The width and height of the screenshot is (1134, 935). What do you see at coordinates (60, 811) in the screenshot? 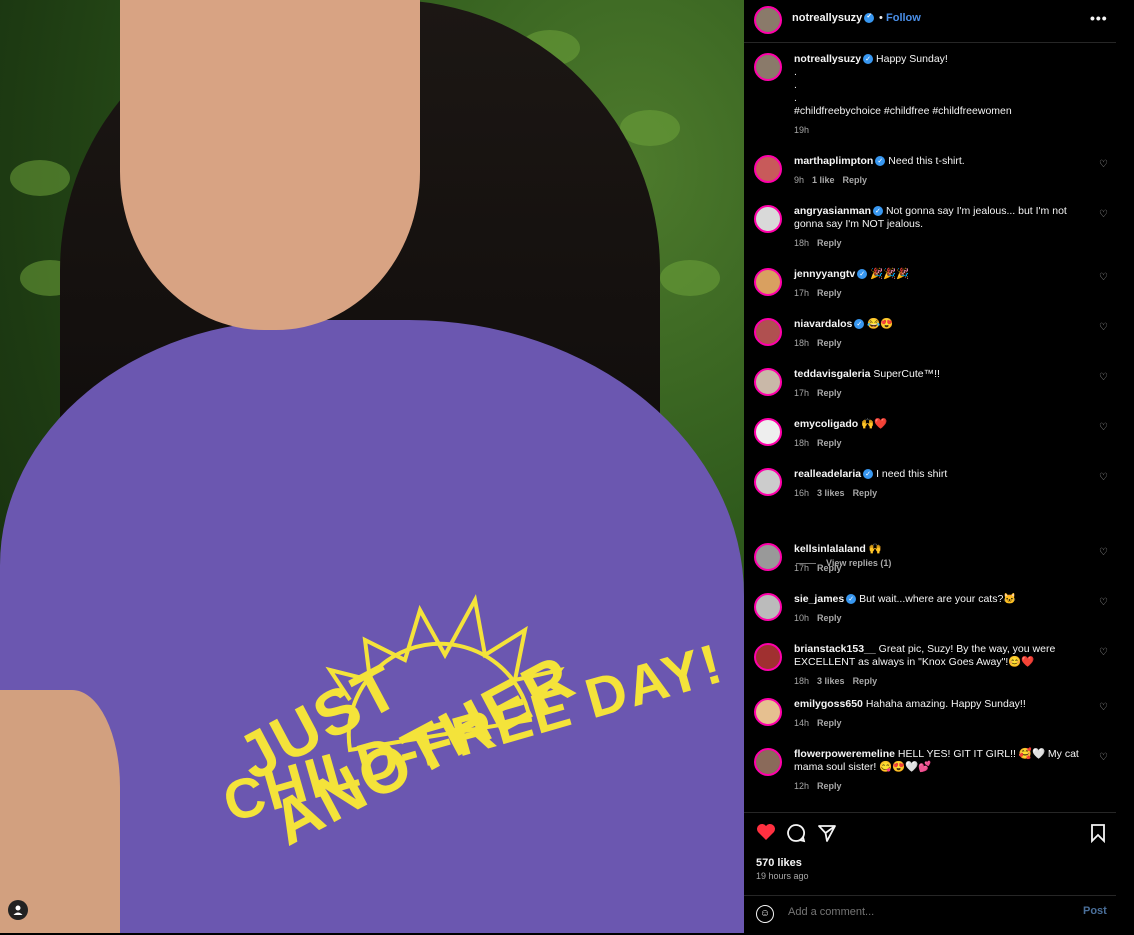
I see `arm` at bounding box center [60, 811].